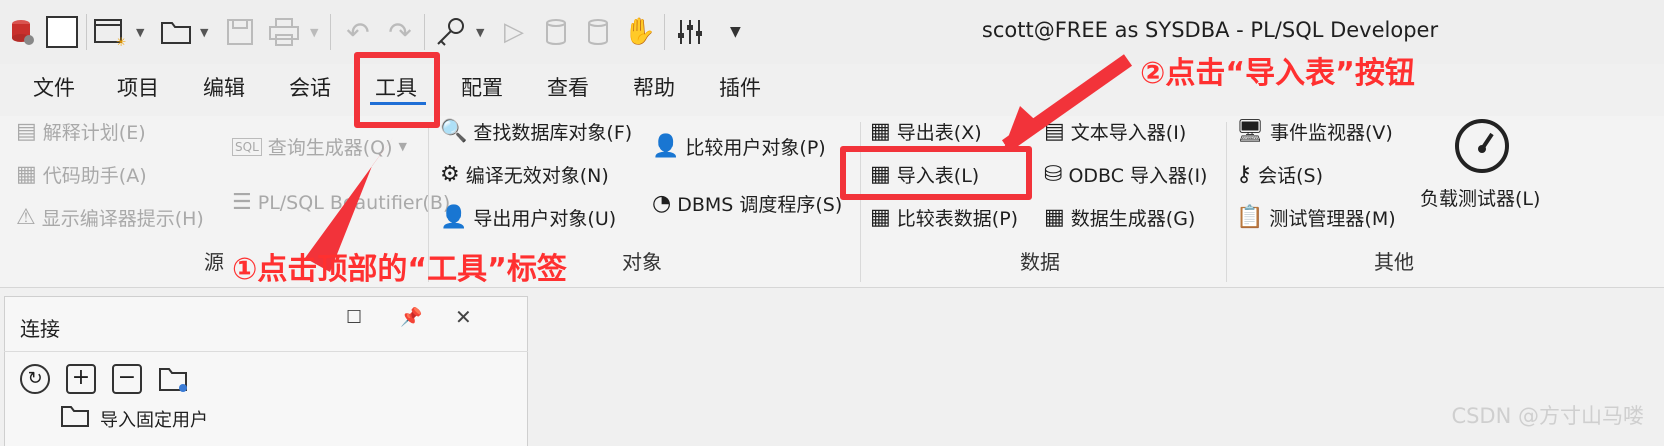 Image resolution: width=1664 pixels, height=446 pixels. Describe the element at coordinates (1547, 416) in the screenshot. I see `watermark: CSDN @方寸山马喽` at that location.